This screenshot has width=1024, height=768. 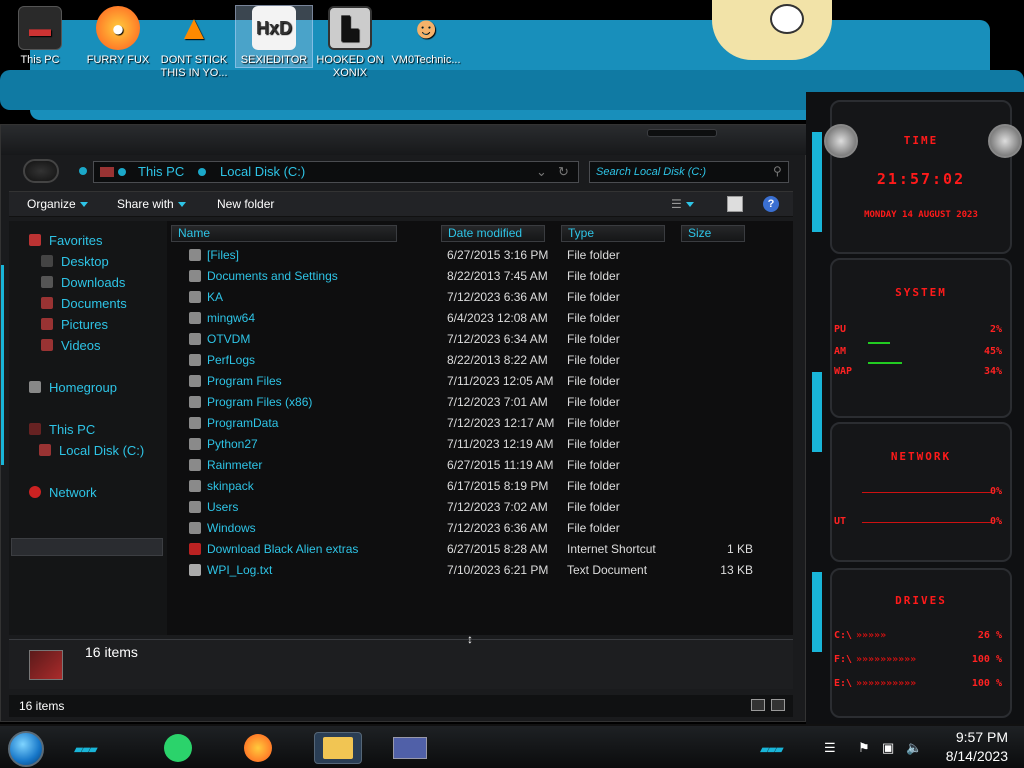 I want to click on search-icon: ⚲, so click(x=777, y=171).